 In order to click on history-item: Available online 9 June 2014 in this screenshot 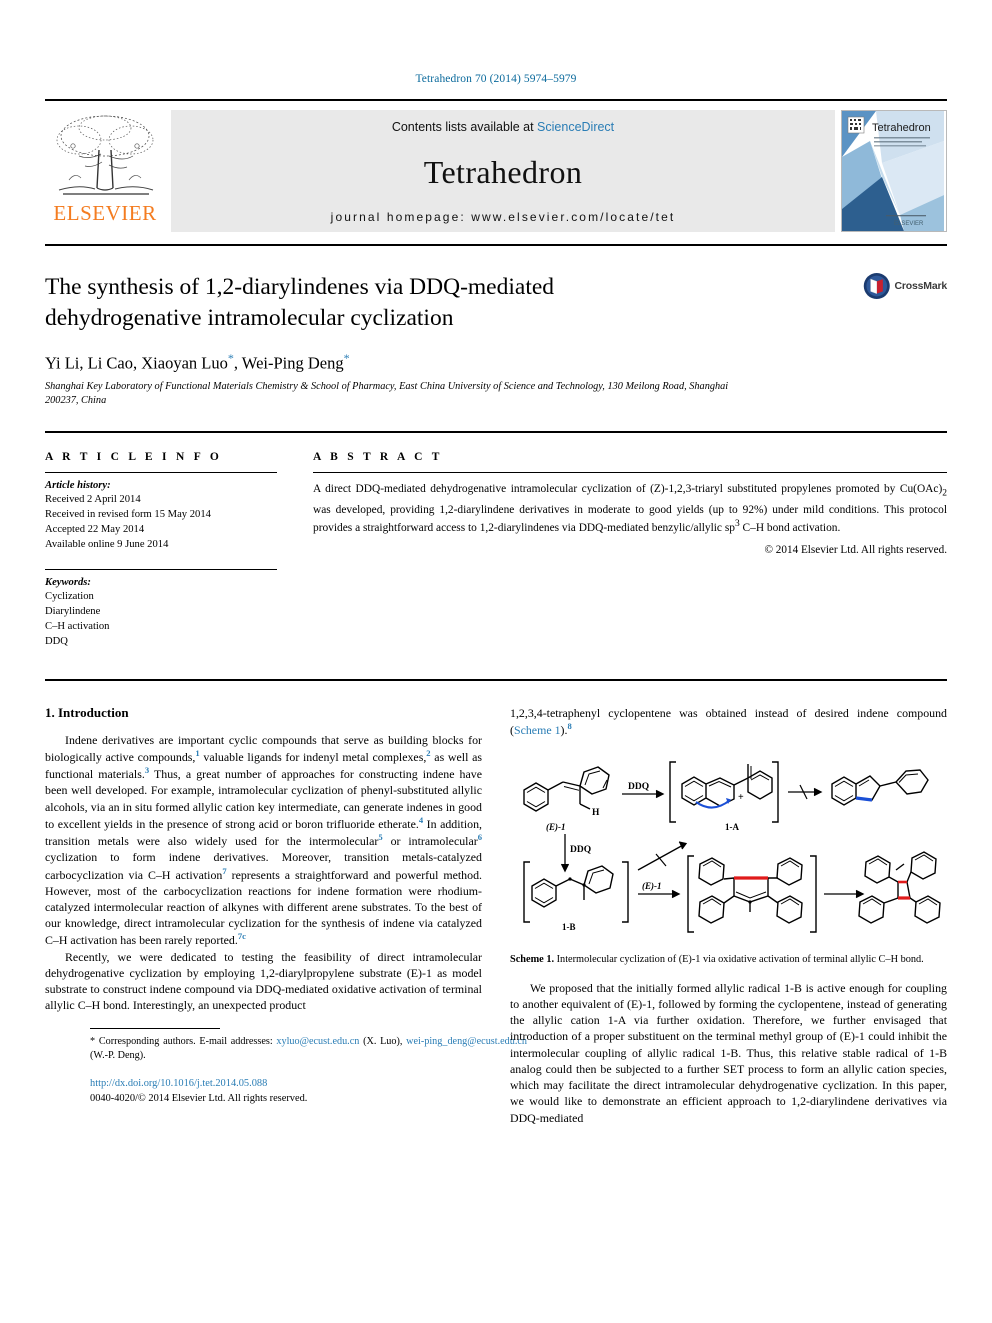, I will do `click(107, 545)`.